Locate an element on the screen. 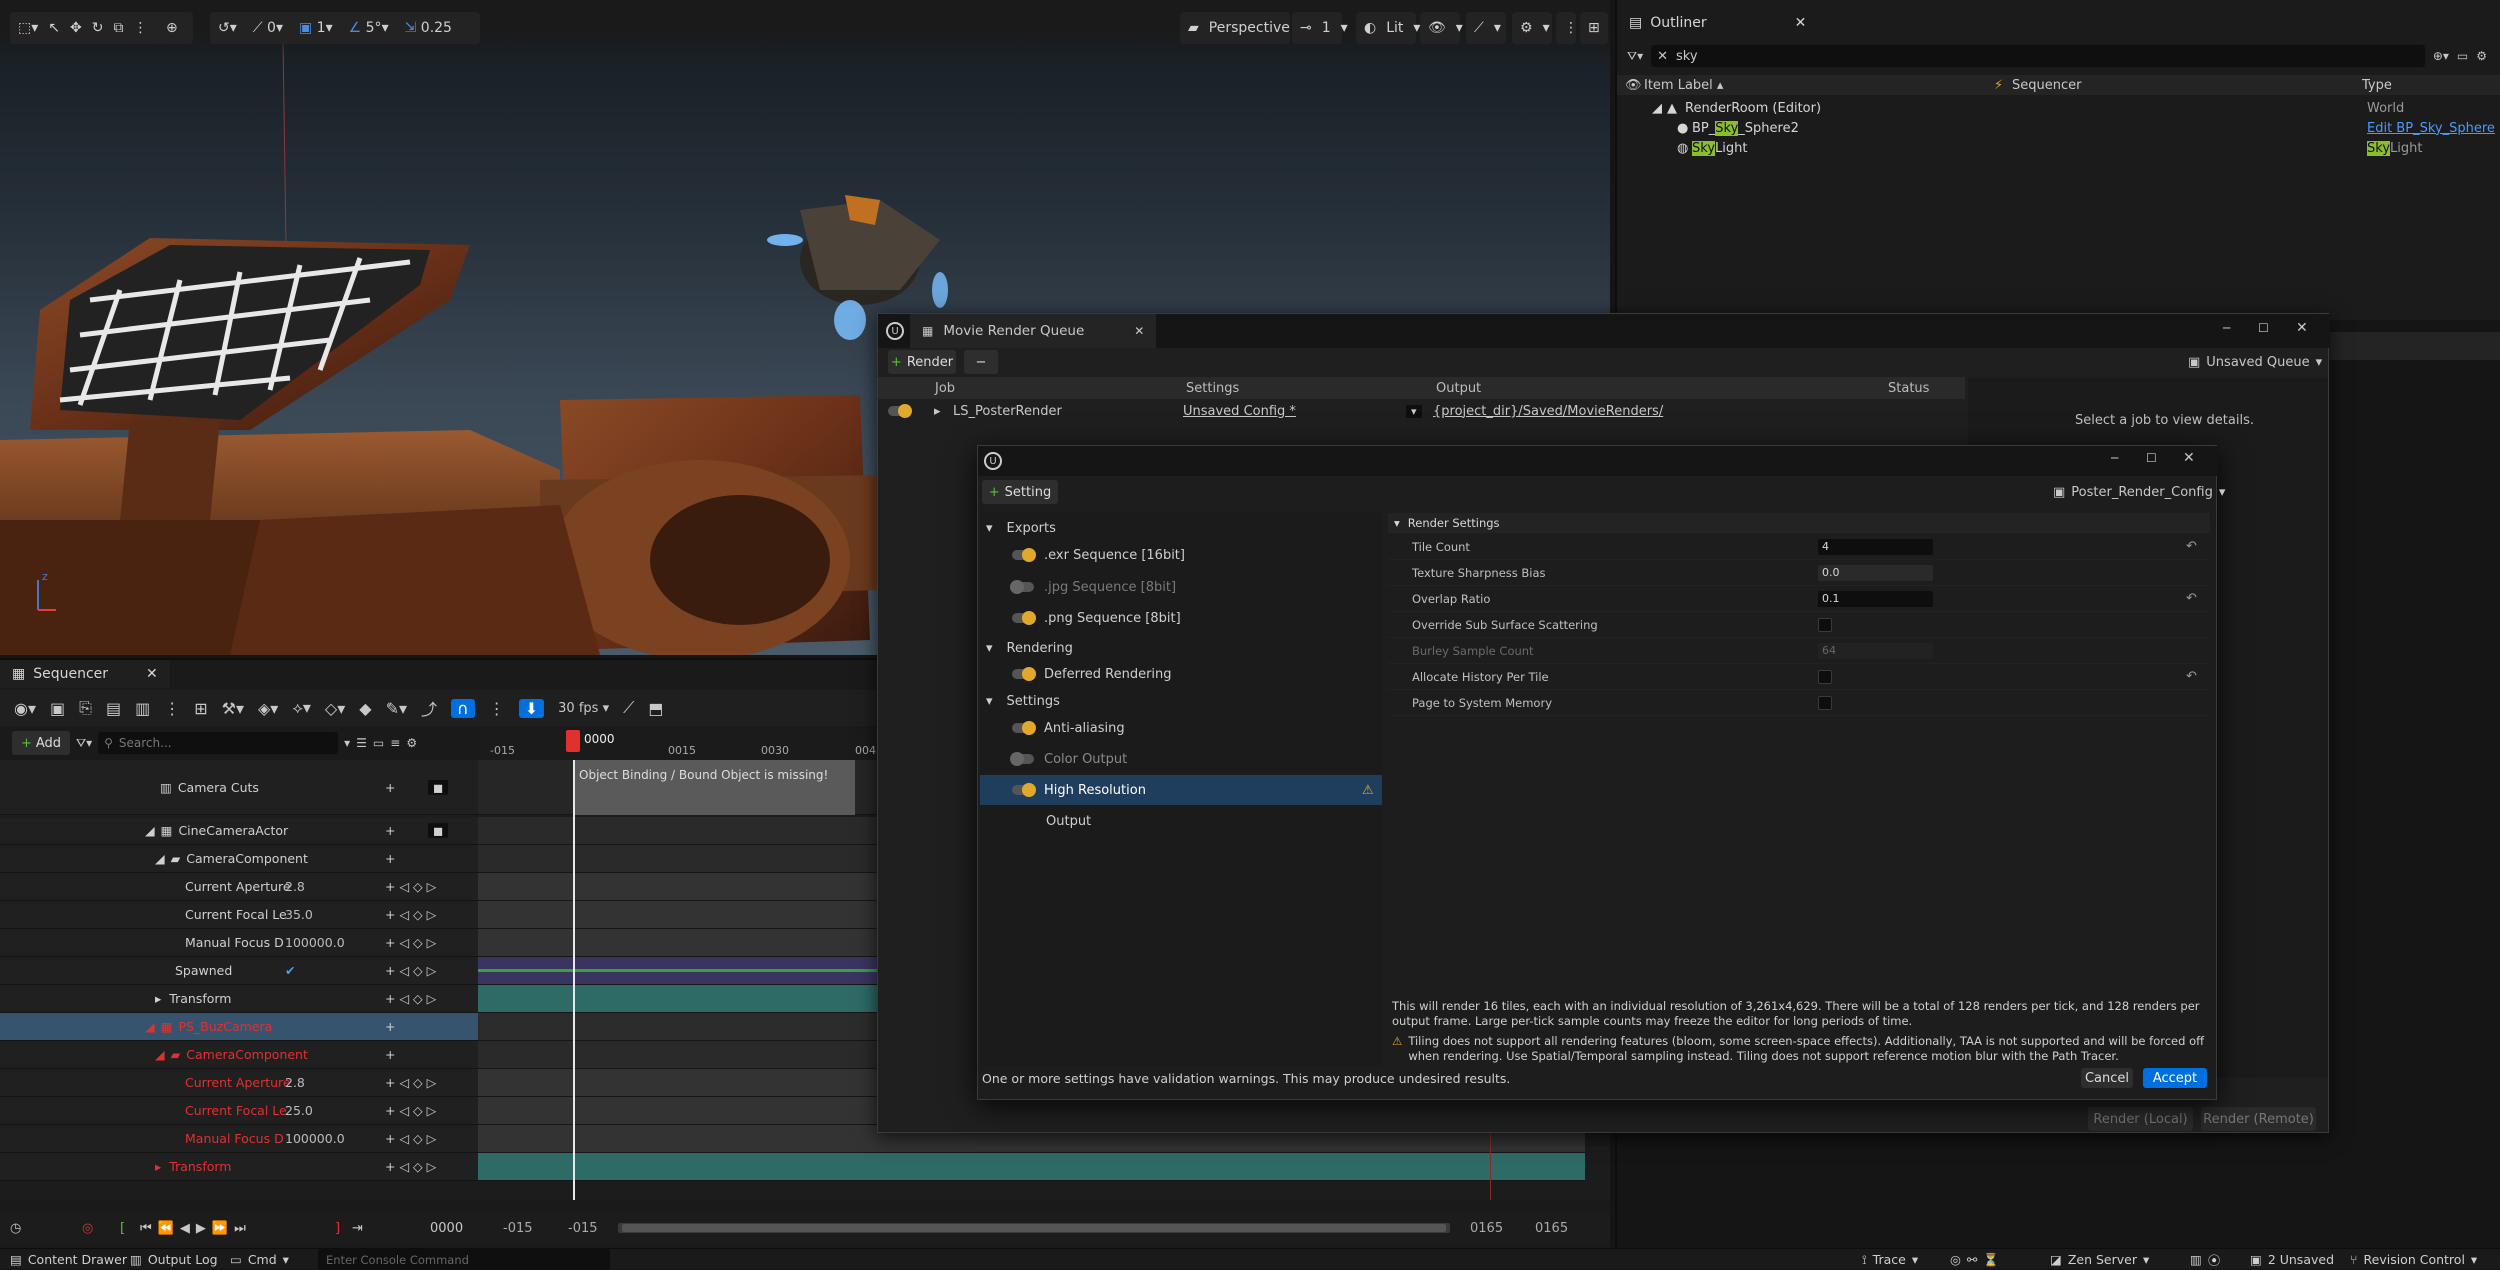  record-icon: ◎ is located at coordinates (87, 1228).